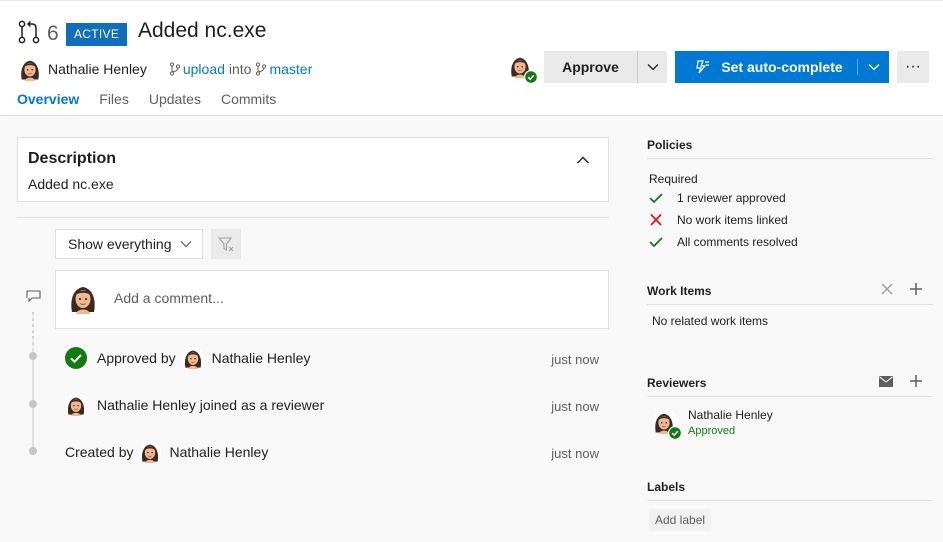 This screenshot has height=542, width=943. Describe the element at coordinates (261, 358) in the screenshot. I see `approved-by-user: Nathalie Henley` at that location.